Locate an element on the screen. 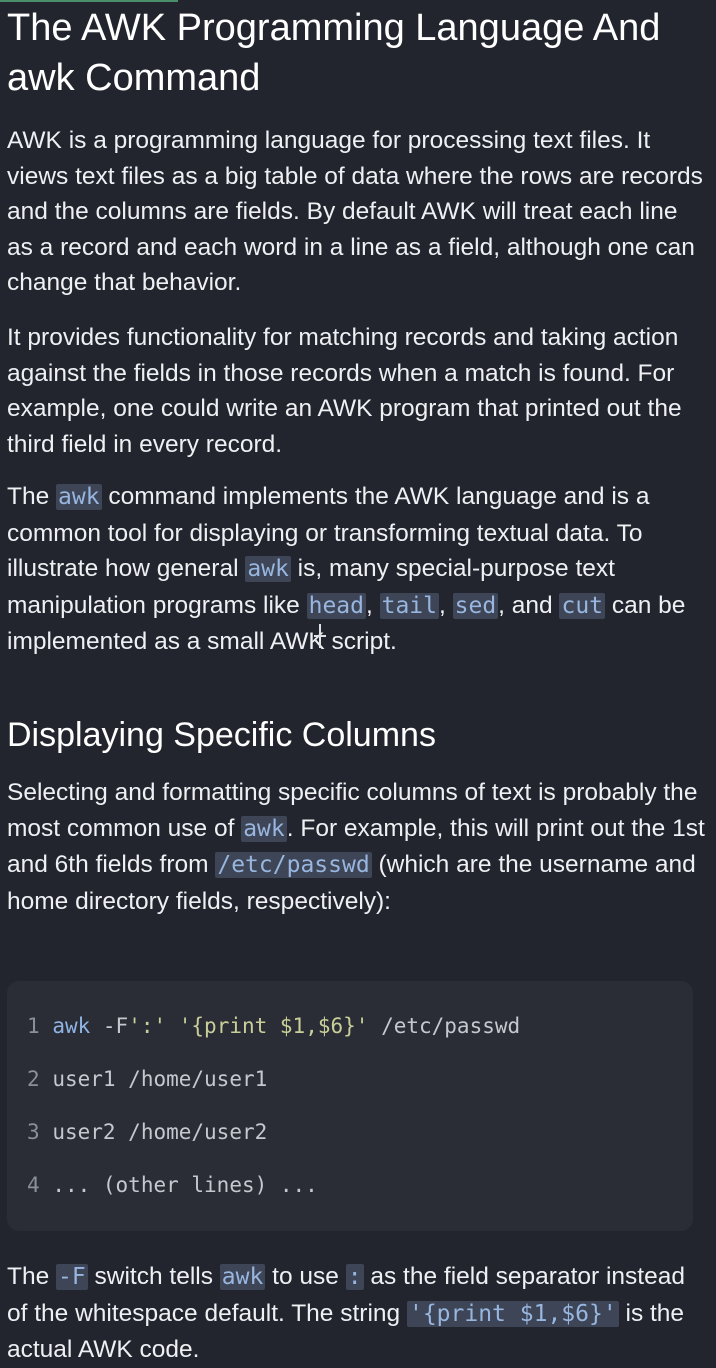  section-heading: Displaying Specific Columns is located at coordinates (221, 735).